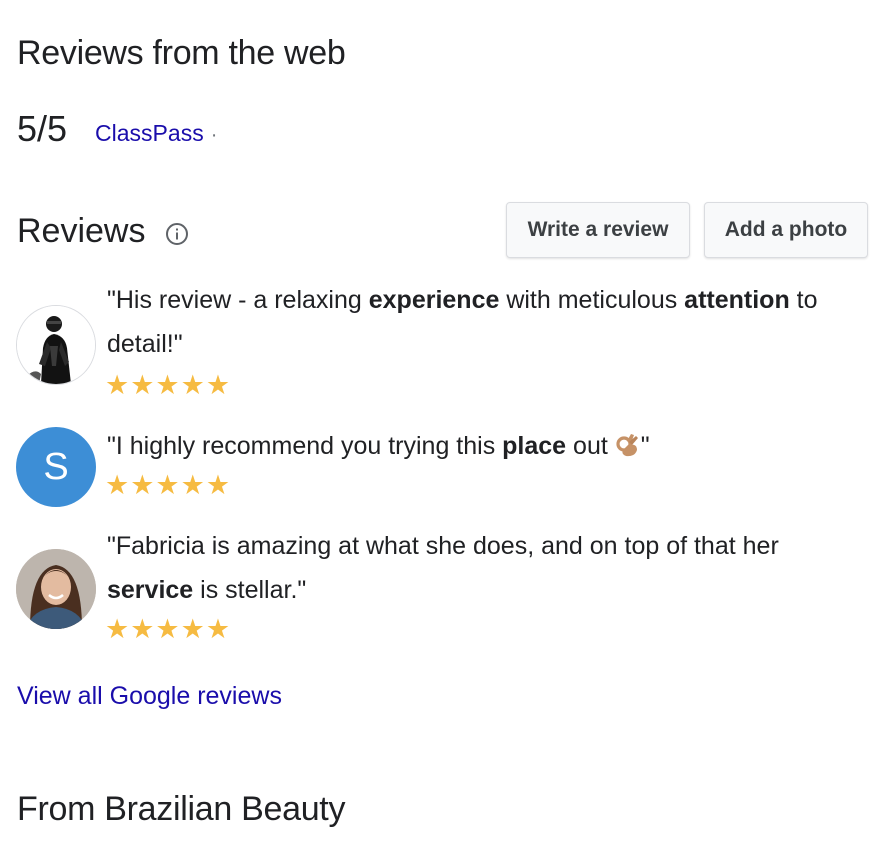 The width and height of the screenshot is (880, 856). What do you see at coordinates (628, 442) in the screenshot?
I see `ok-hand-emoji-icon` at bounding box center [628, 442].